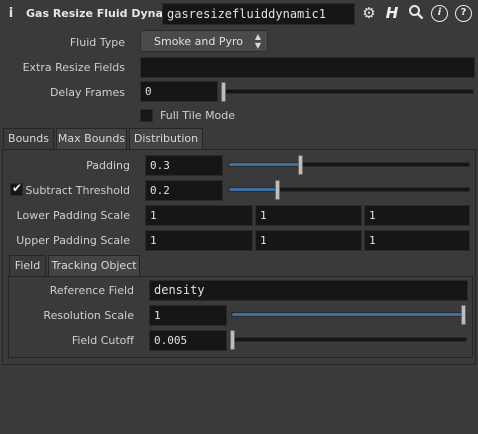 This screenshot has height=434, width=478. What do you see at coordinates (199, 41) in the screenshot?
I see `fluid-type-value: Smoke and Pyro` at bounding box center [199, 41].